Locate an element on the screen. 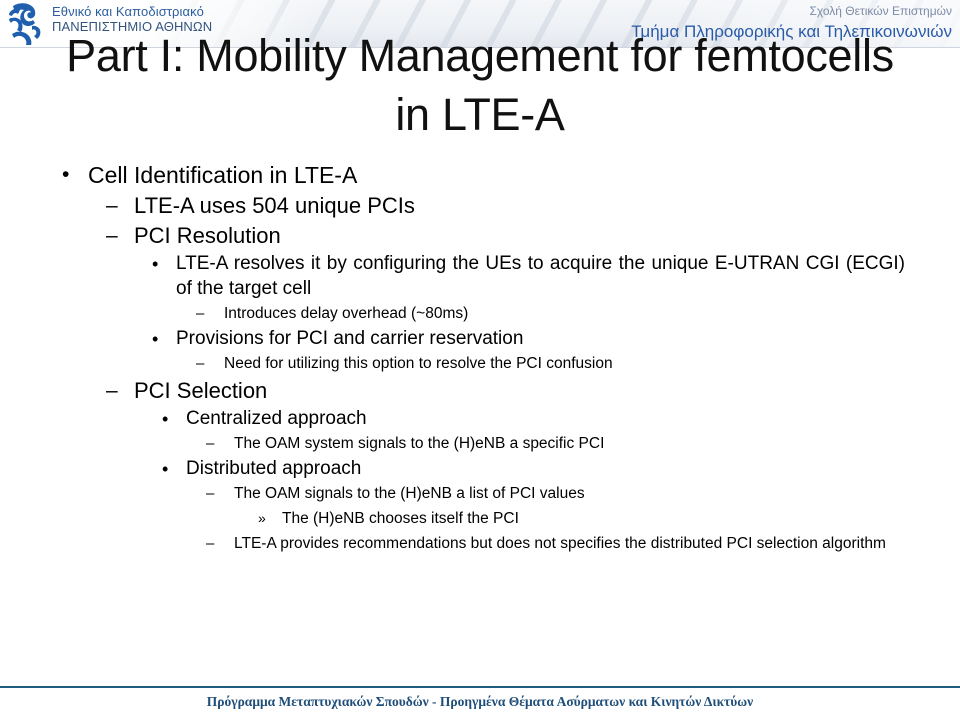  bullet-text: Distributed approach is located at coordinates (274, 468).